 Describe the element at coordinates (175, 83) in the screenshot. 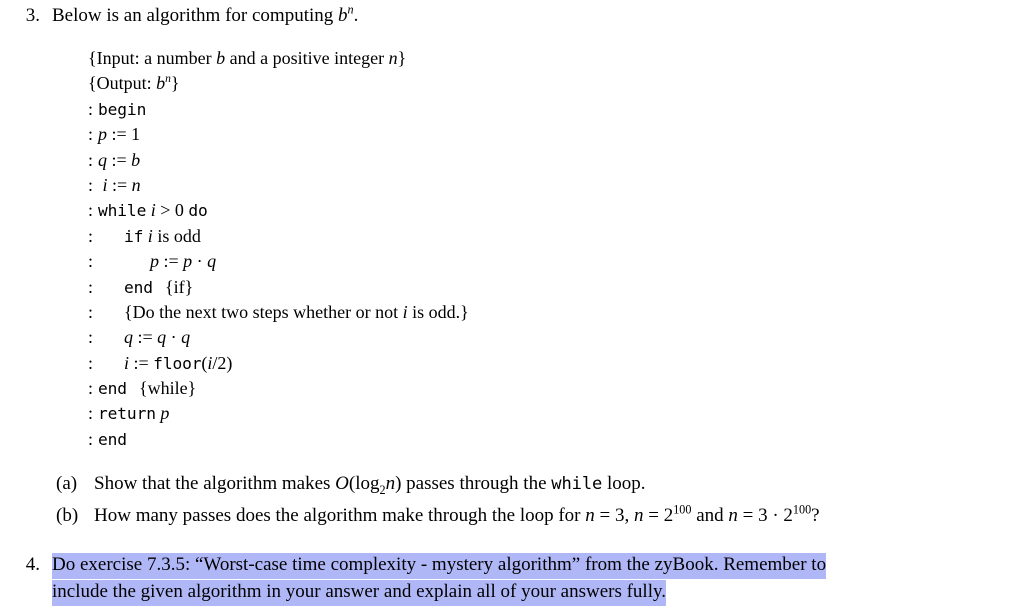

I see `output-close-brace: }` at that location.